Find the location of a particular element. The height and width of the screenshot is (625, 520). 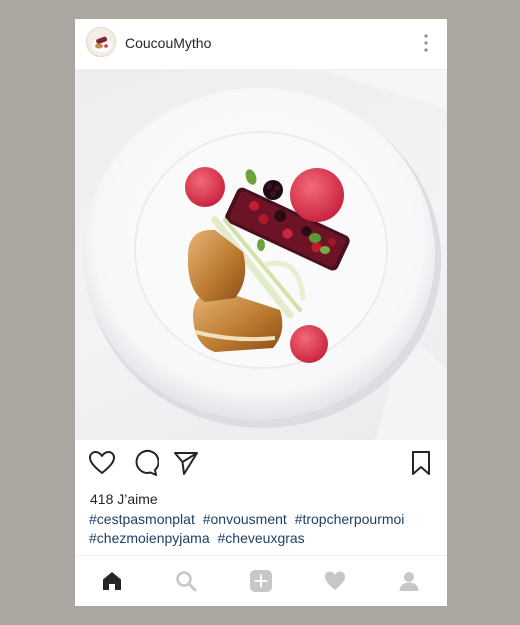

add-icon is located at coordinates (261, 581).